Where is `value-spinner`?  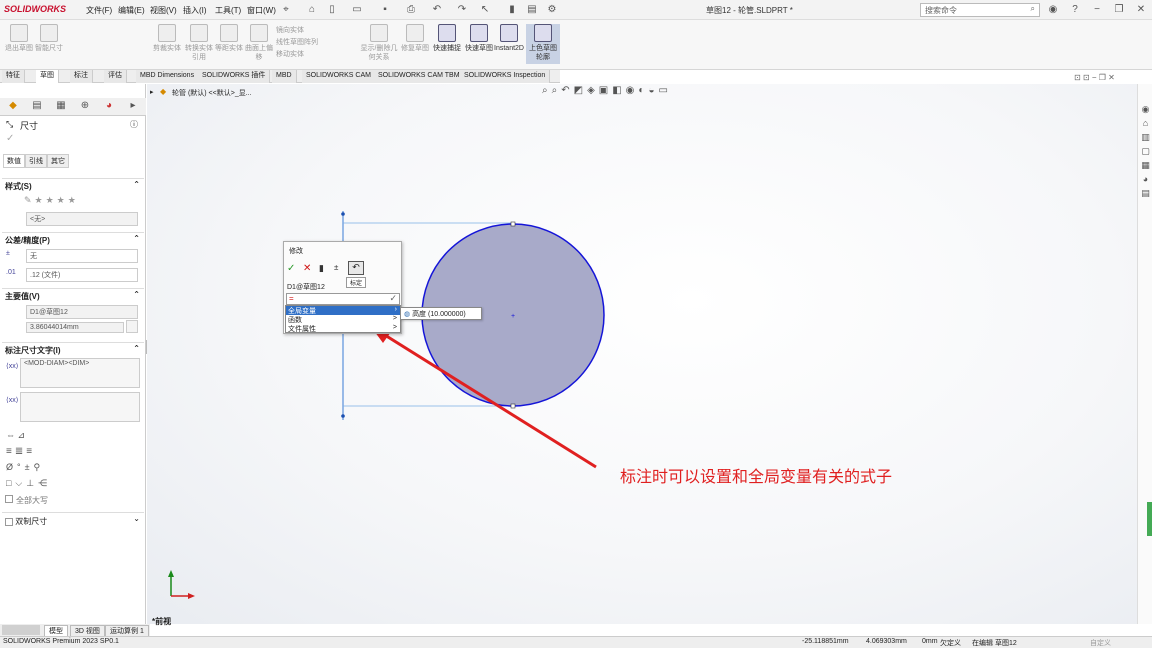 value-spinner is located at coordinates (132, 326).